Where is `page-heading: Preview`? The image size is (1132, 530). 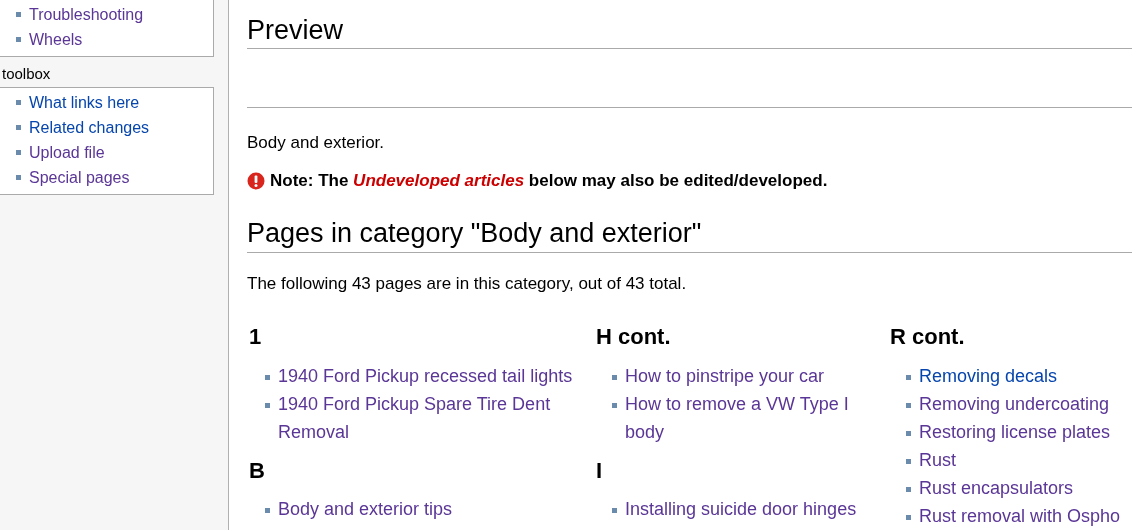
page-heading: Preview is located at coordinates (689, 32).